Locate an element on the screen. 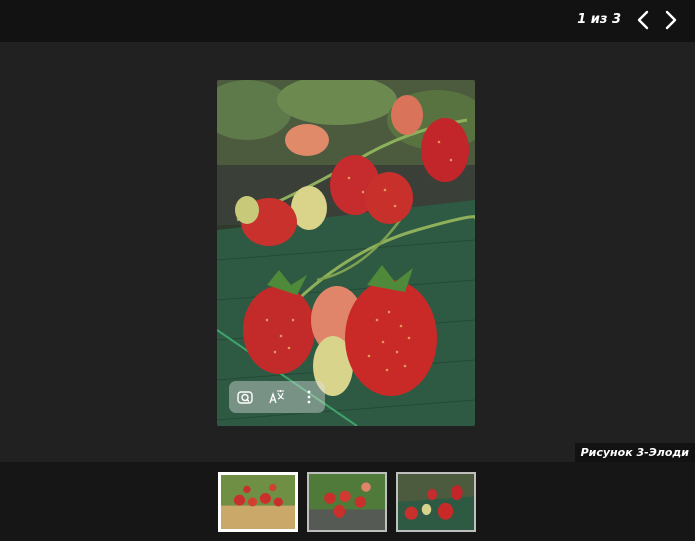 This screenshot has height=541, width=695. image-caption: Рисунок 3-Элоди is located at coordinates (634, 452).